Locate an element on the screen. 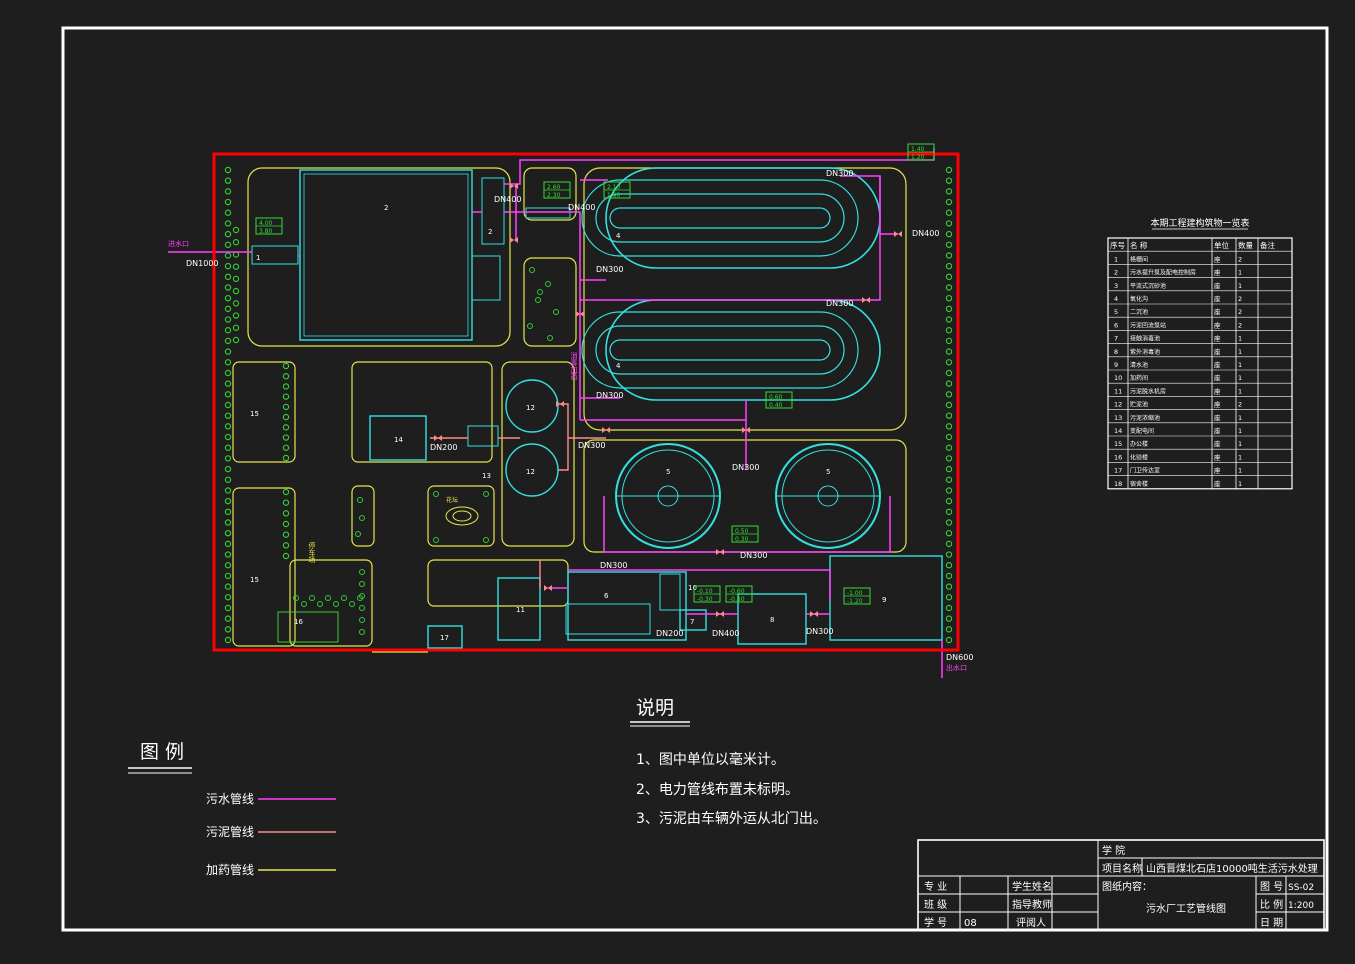 The image size is (1355, 964). scale-label: 比 例 is located at coordinates (1271, 904).